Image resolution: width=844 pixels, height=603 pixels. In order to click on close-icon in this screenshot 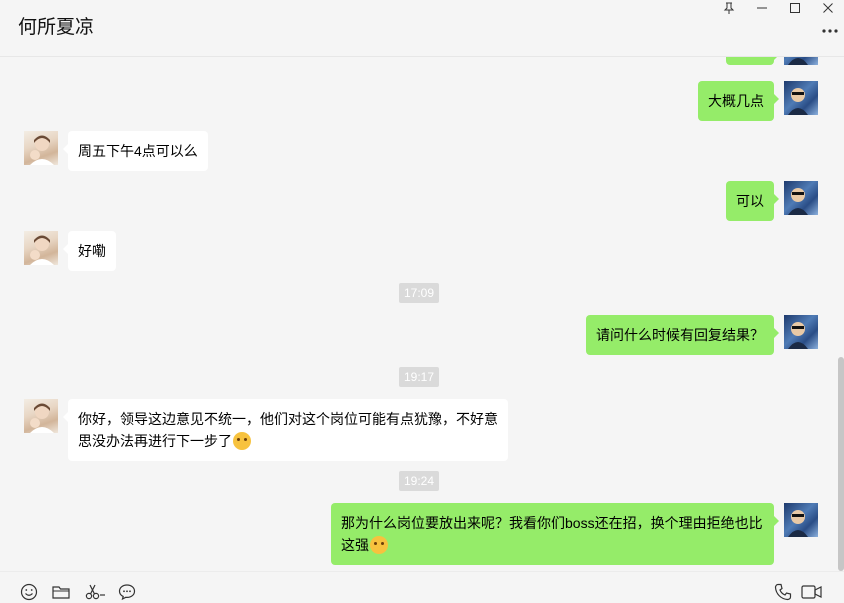, I will do `click(827, 8)`.